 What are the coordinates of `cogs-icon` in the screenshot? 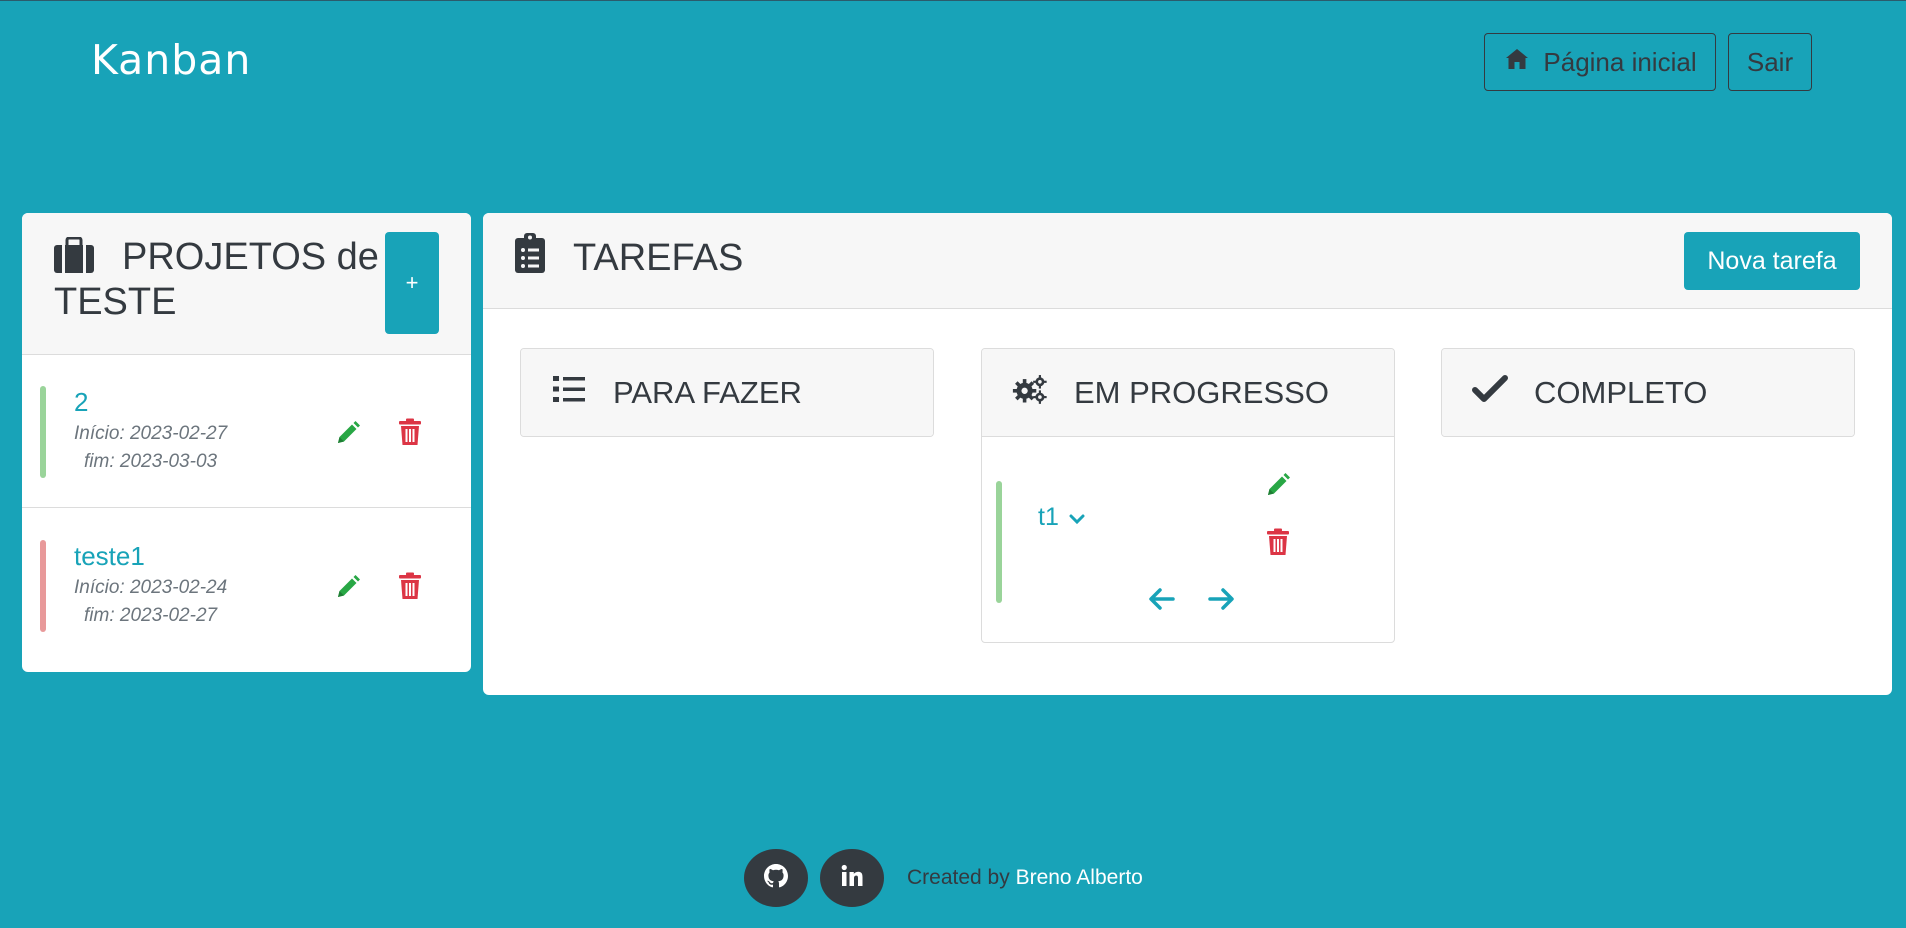 It's located at (1030, 393).